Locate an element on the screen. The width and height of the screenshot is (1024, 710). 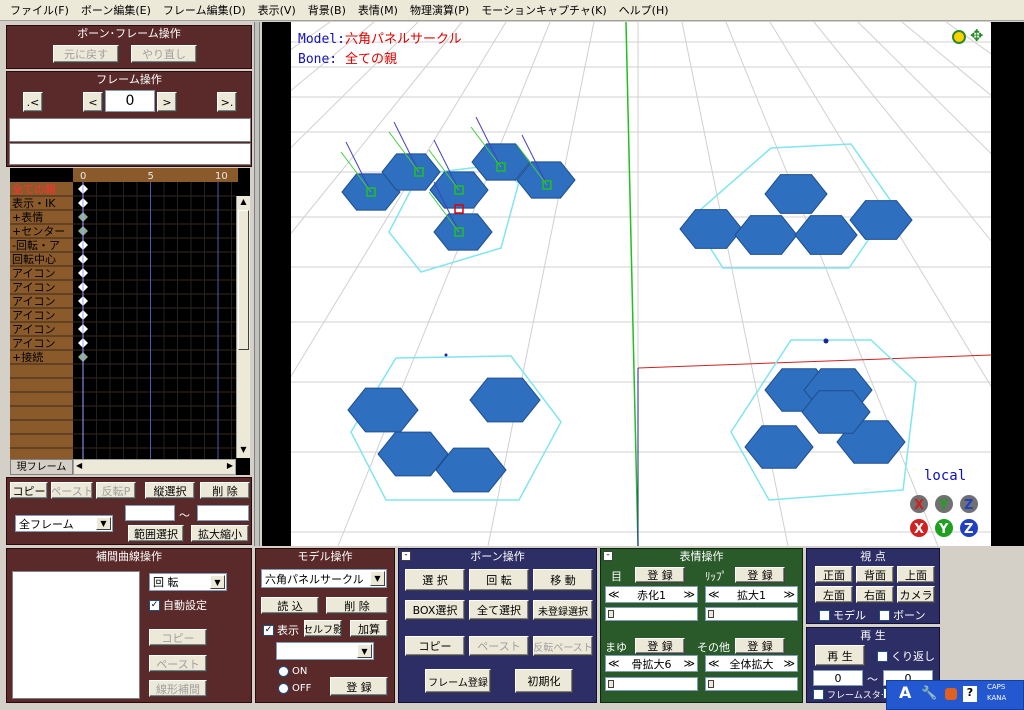
select-all-button: 全て選択 is located at coordinates (499, 610).